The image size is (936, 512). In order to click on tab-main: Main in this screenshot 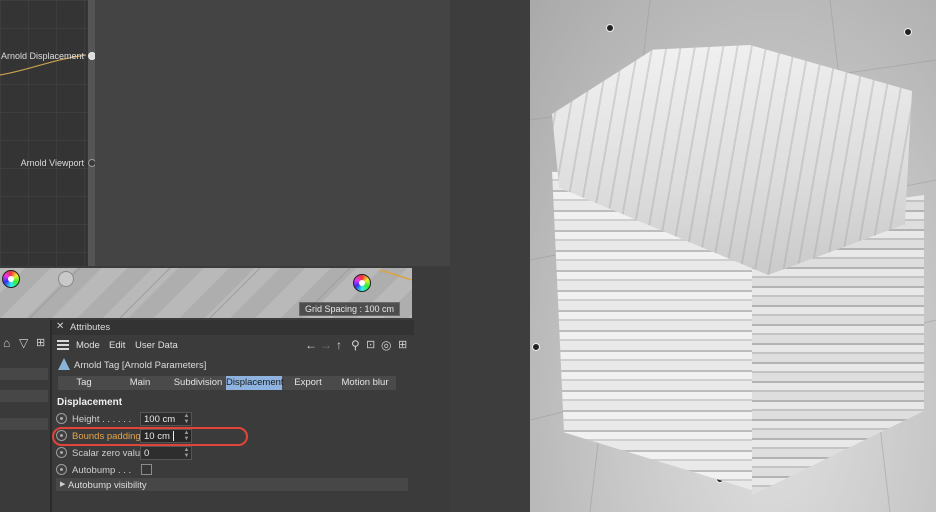, I will do `click(140, 383)`.